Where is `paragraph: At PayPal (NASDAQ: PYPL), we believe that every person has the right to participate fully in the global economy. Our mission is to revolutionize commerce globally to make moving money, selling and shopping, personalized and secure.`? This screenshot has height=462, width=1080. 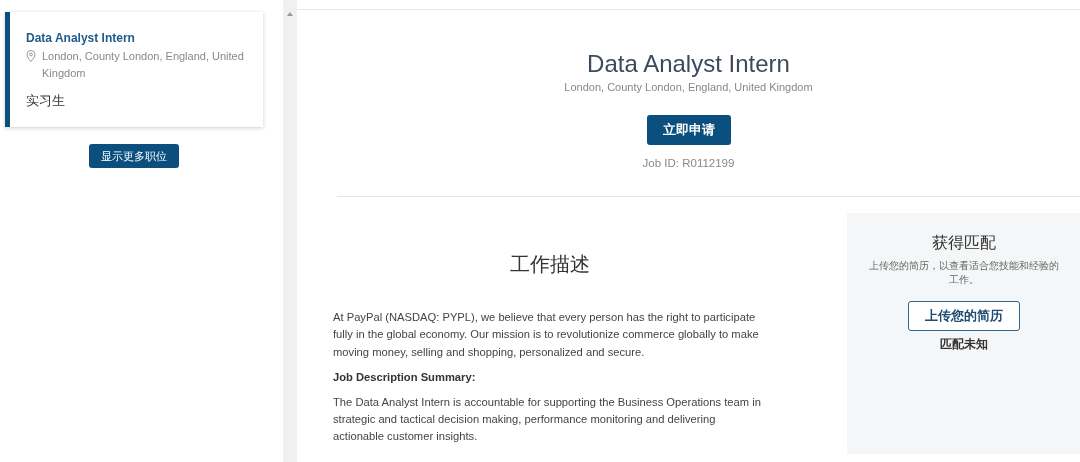
paragraph: At PayPal (NASDAQ: PYPL), we believe that every person has the right to participate fully in the global economy. Our mission is to revolutionize commerce globally to make moving money, selling and shopping, personalized and secure. is located at coordinates (546, 335).